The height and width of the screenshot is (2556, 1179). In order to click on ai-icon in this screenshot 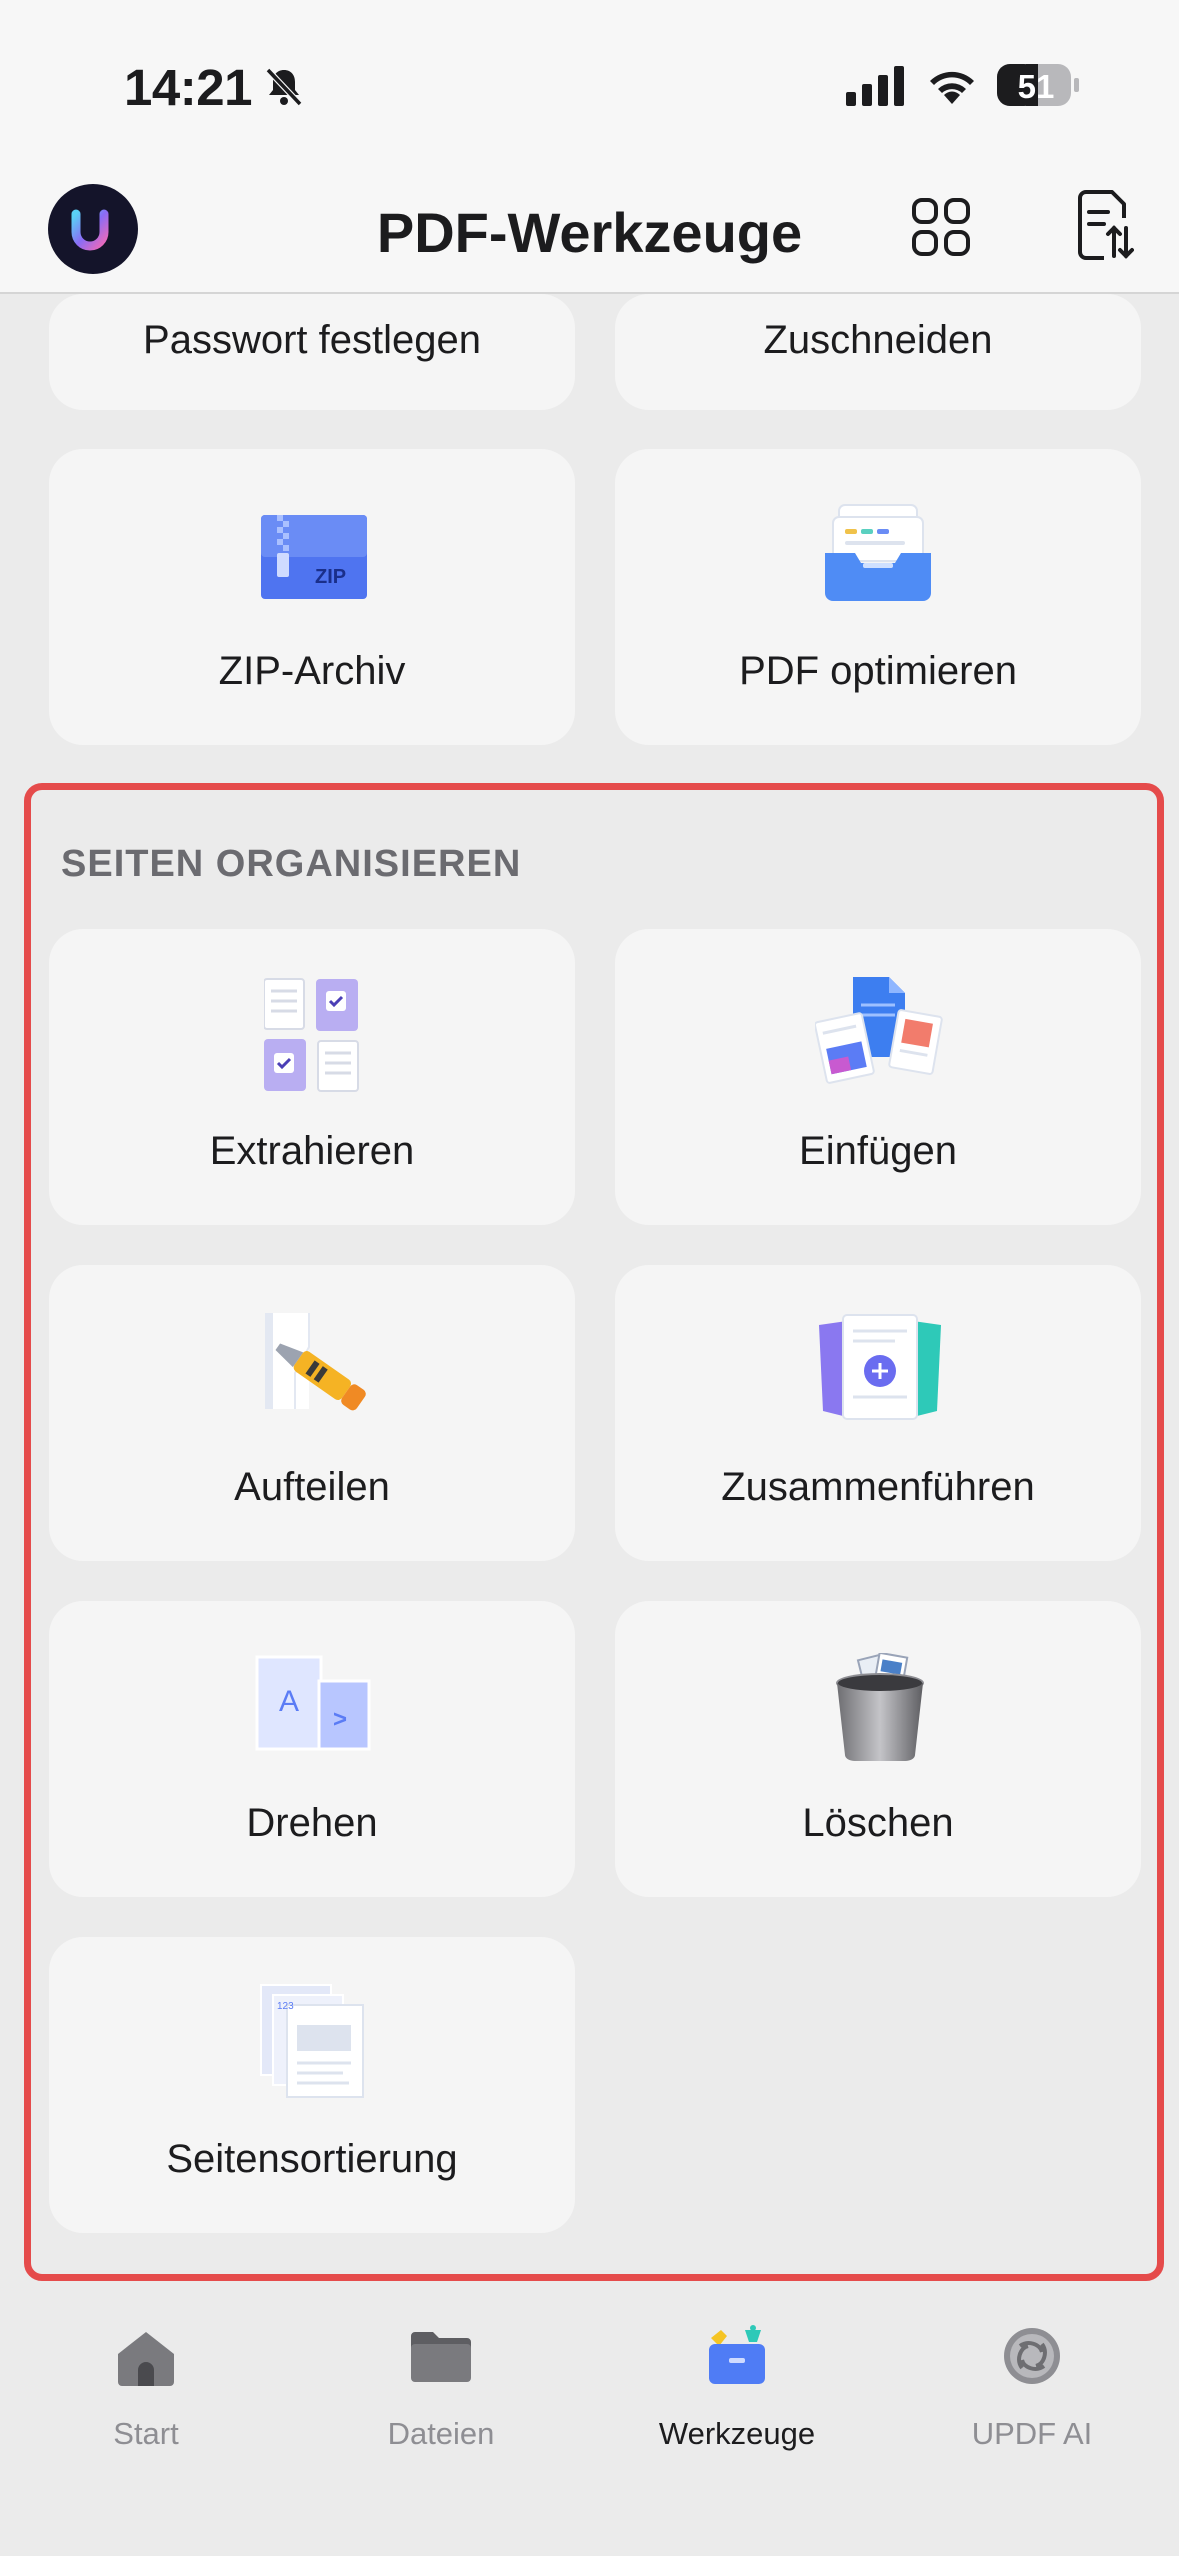, I will do `click(1032, 2356)`.